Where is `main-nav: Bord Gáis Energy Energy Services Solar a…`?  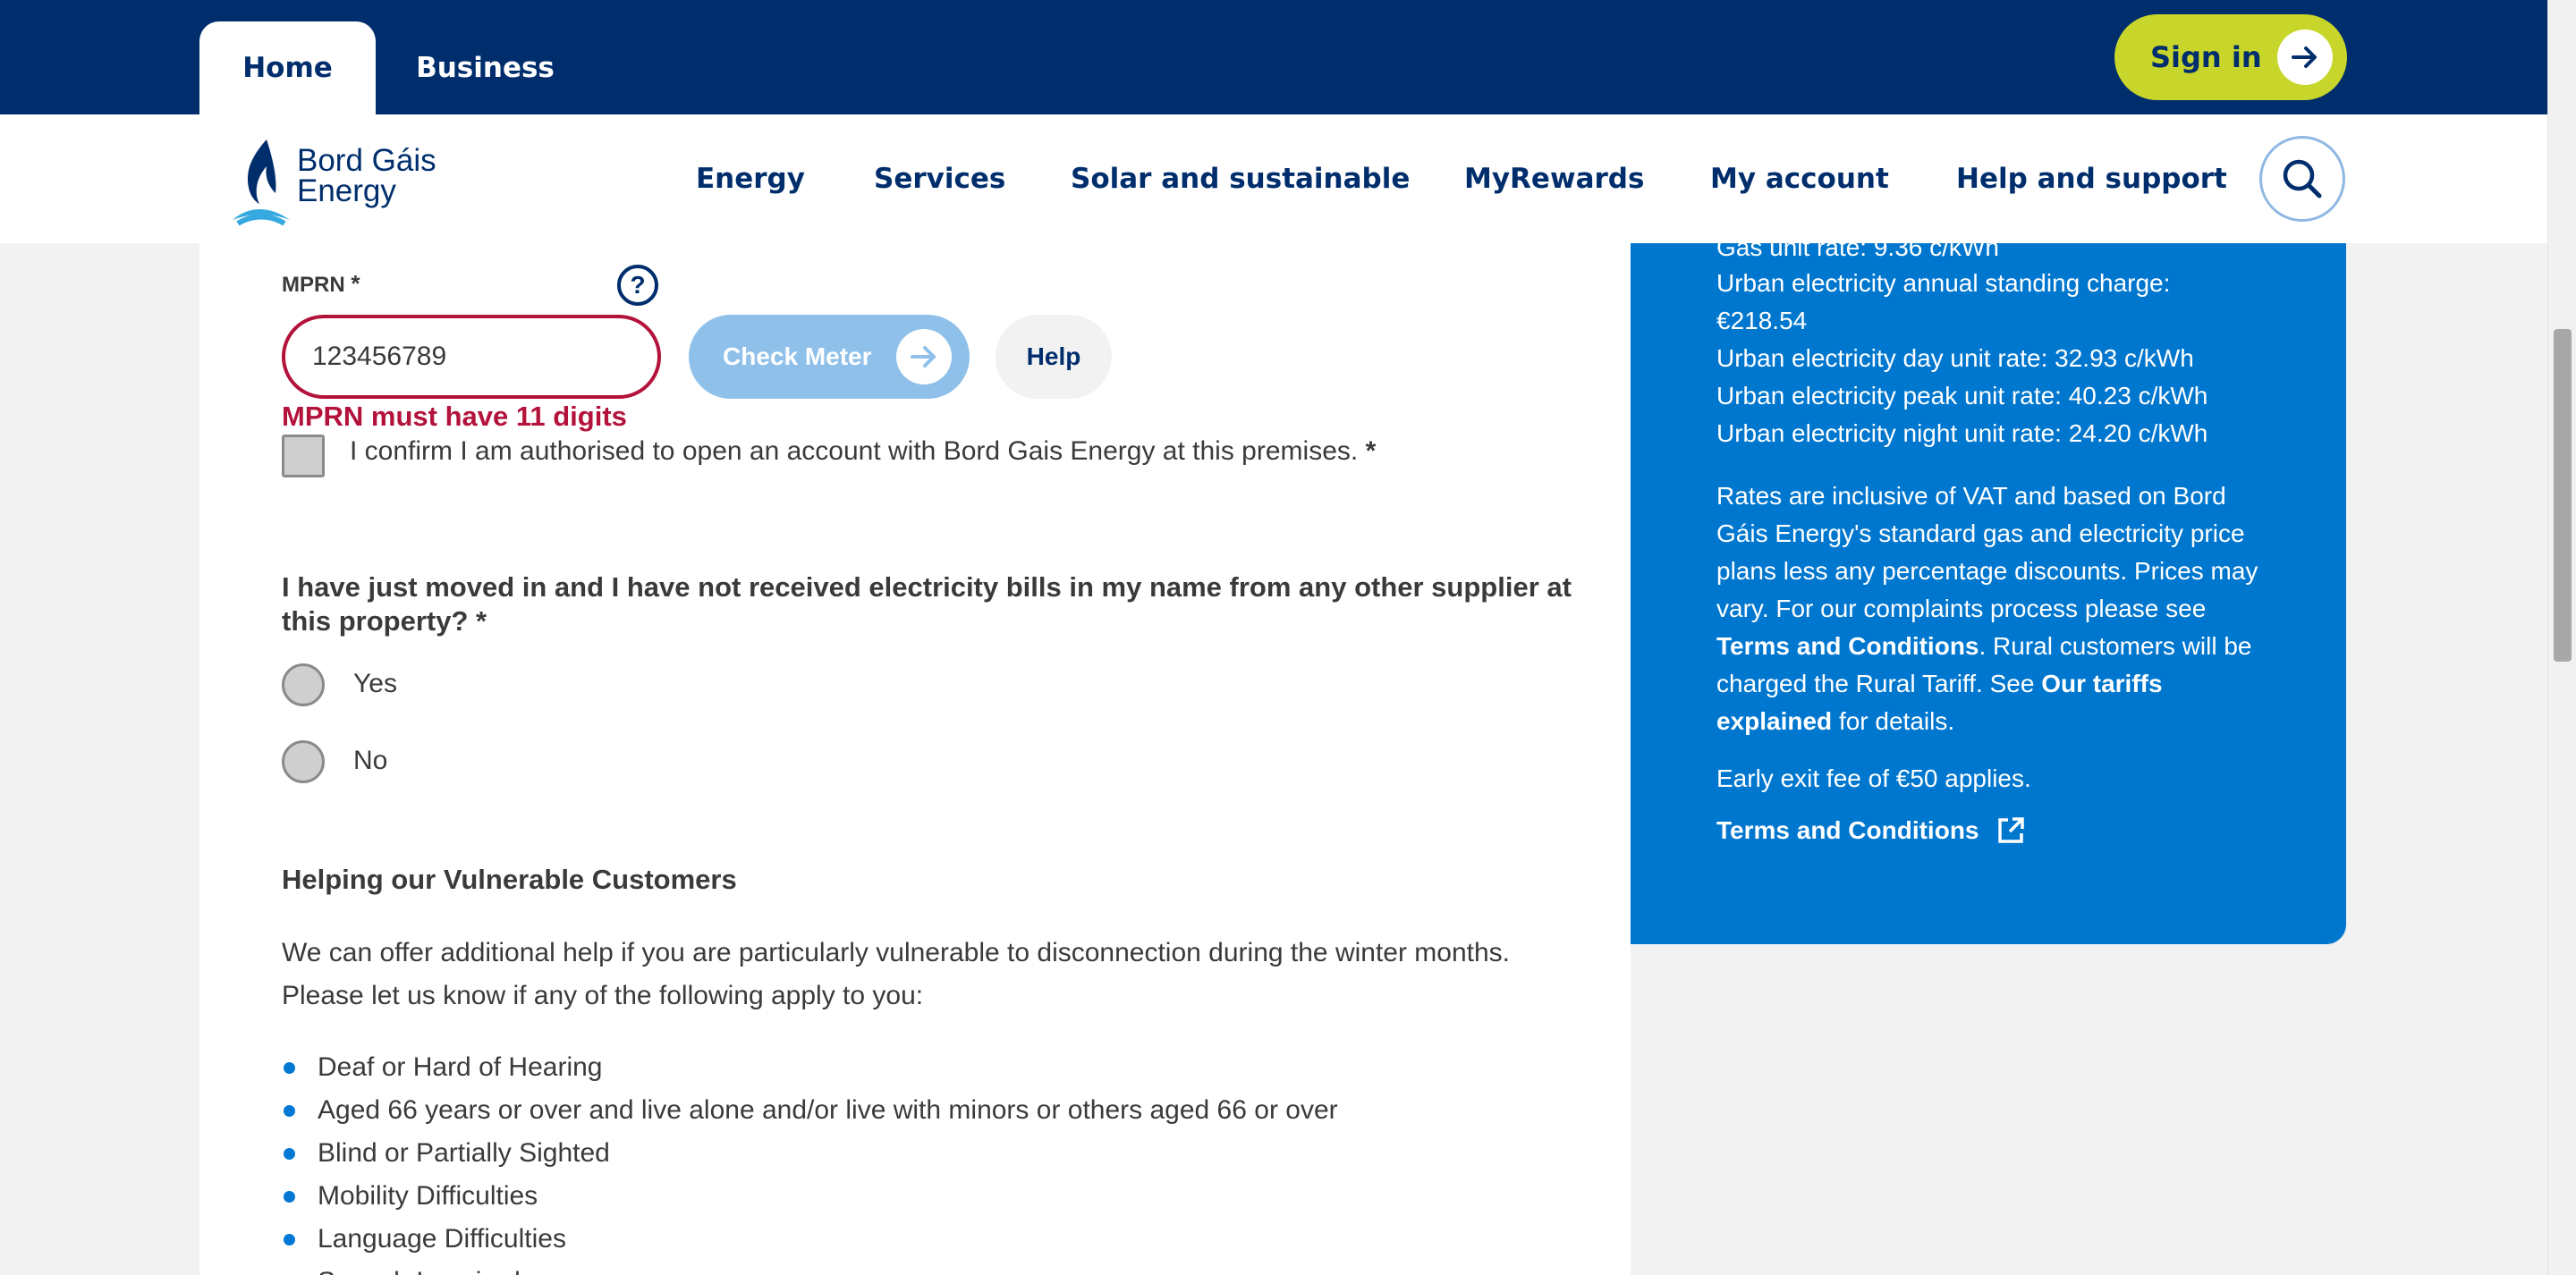
main-nav: Bord Gáis Energy Energy Services Solar a… is located at coordinates (1273, 178).